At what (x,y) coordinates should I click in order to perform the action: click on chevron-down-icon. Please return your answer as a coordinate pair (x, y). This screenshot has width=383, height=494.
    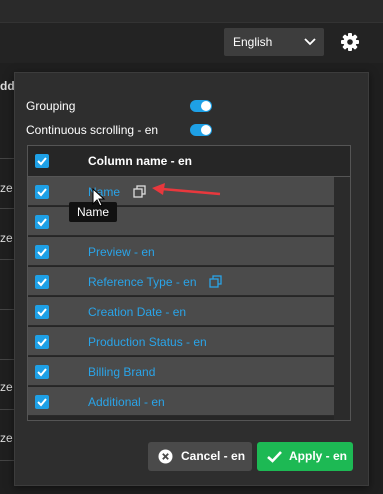
    Looking at the image, I should click on (310, 42).